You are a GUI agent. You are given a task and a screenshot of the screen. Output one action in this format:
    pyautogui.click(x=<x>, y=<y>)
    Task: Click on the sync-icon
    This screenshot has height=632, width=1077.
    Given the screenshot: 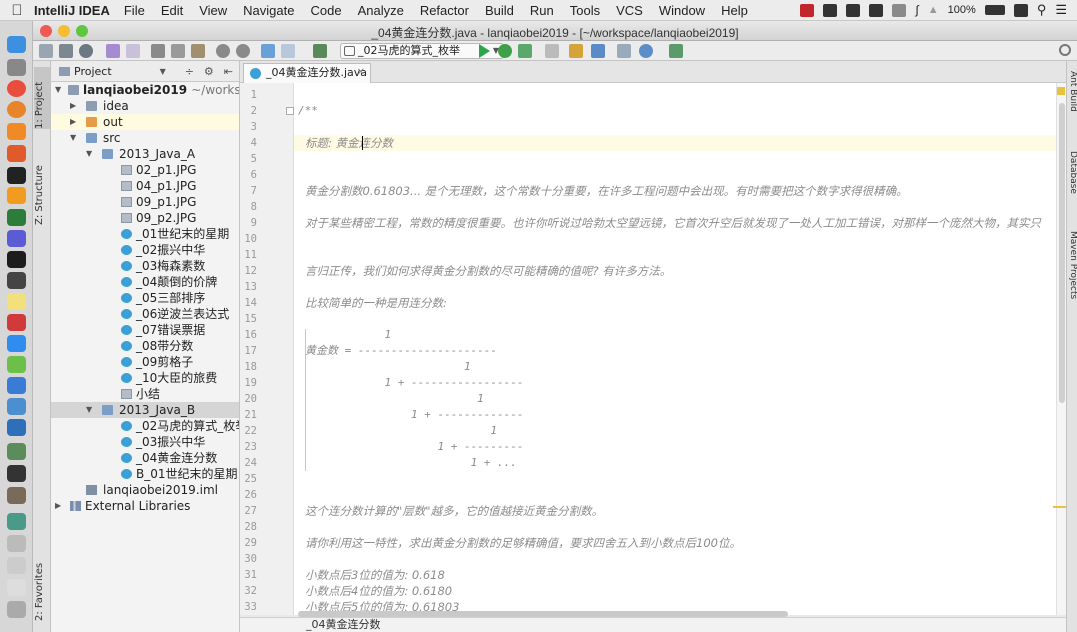 What is the action you would take?
    pyautogui.click(x=86, y=51)
    